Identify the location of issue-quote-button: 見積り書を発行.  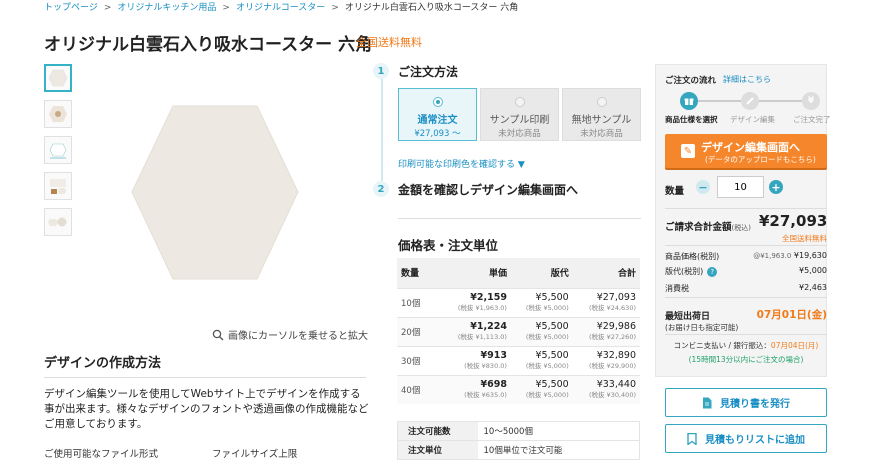
(746, 402).